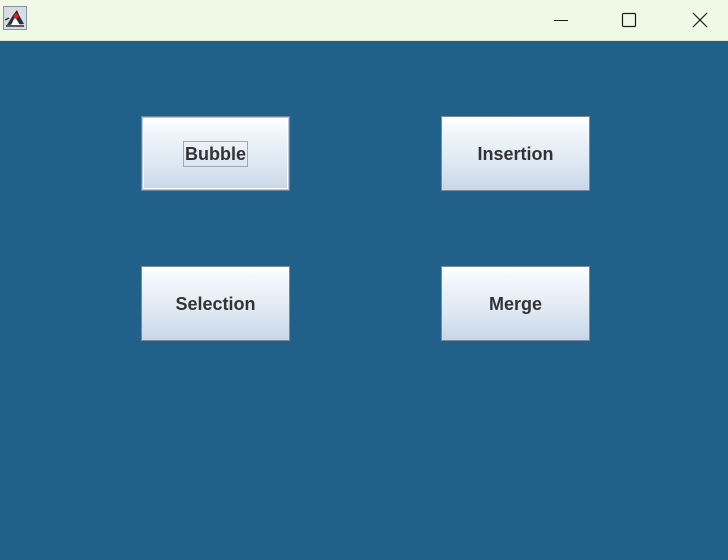 The image size is (728, 560). I want to click on maximize-button, so click(629, 20).